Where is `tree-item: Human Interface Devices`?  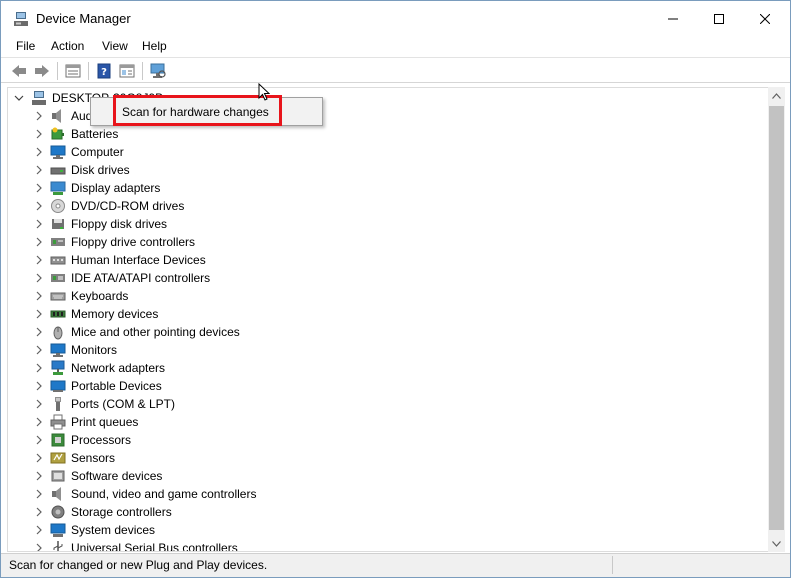
tree-item: Human Interface Devices is located at coordinates (388, 260).